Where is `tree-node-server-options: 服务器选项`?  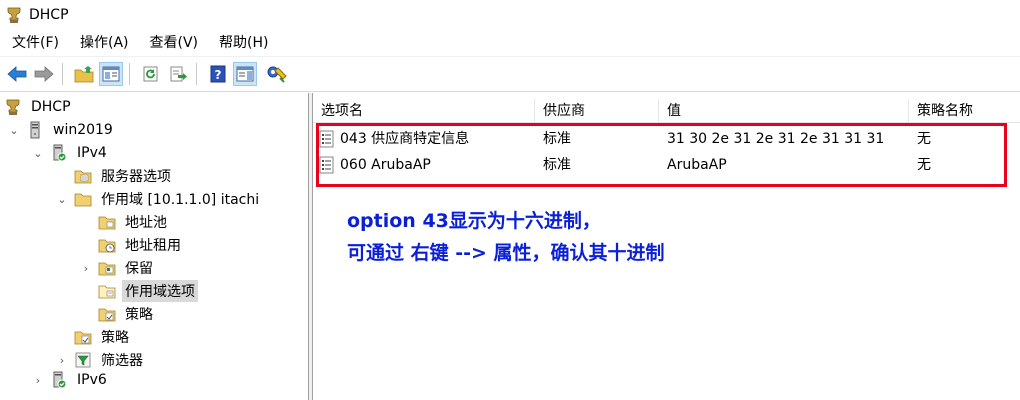 tree-node-server-options: 服务器选项 is located at coordinates (124, 176).